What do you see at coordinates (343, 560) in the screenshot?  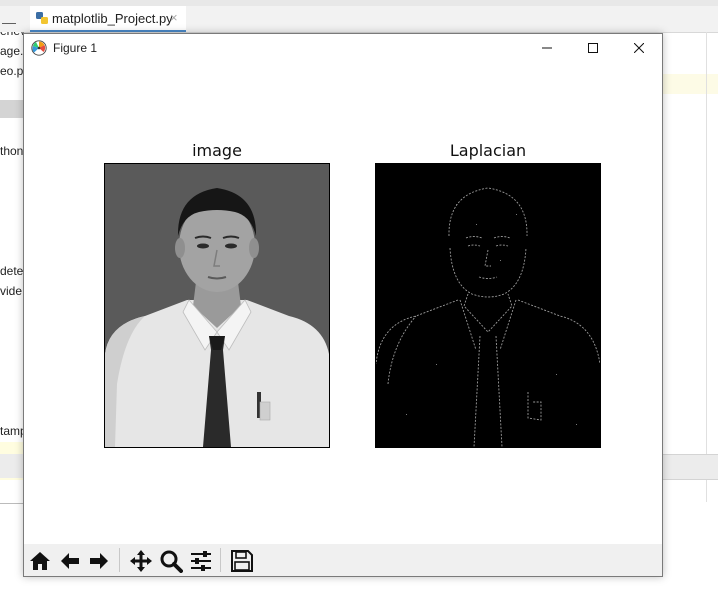 I see `navigation-toolbar` at bounding box center [343, 560].